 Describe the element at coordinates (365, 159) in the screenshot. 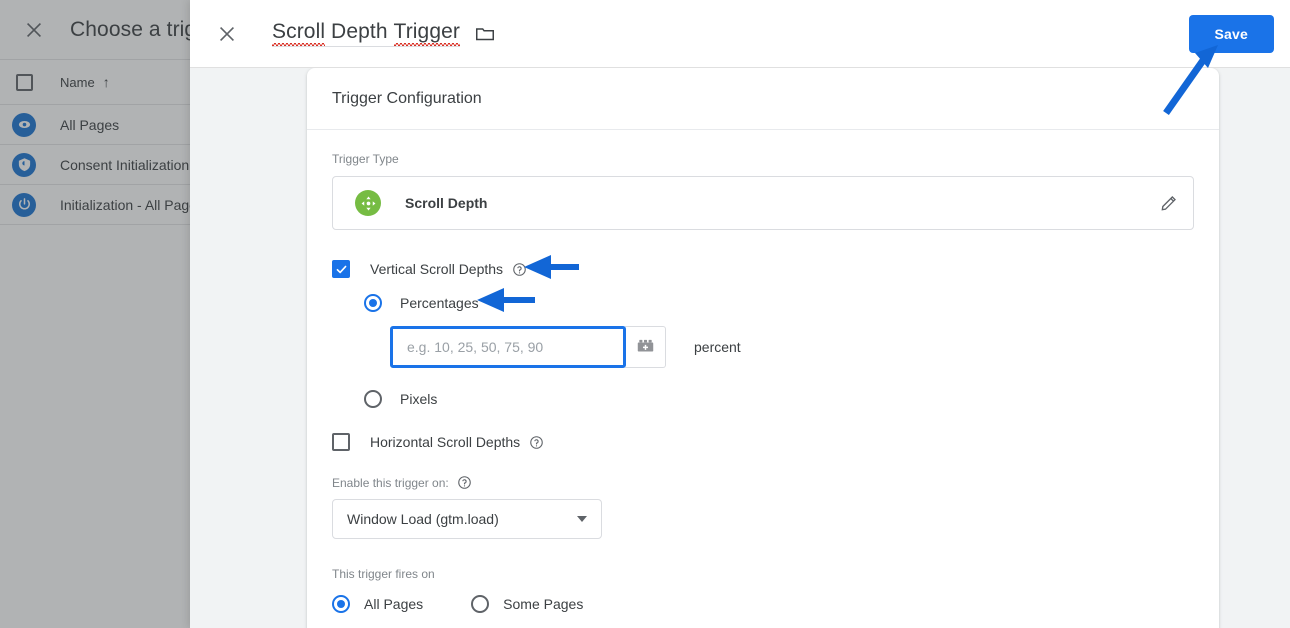

I see `trigger-type-label: Trigger Type` at that location.